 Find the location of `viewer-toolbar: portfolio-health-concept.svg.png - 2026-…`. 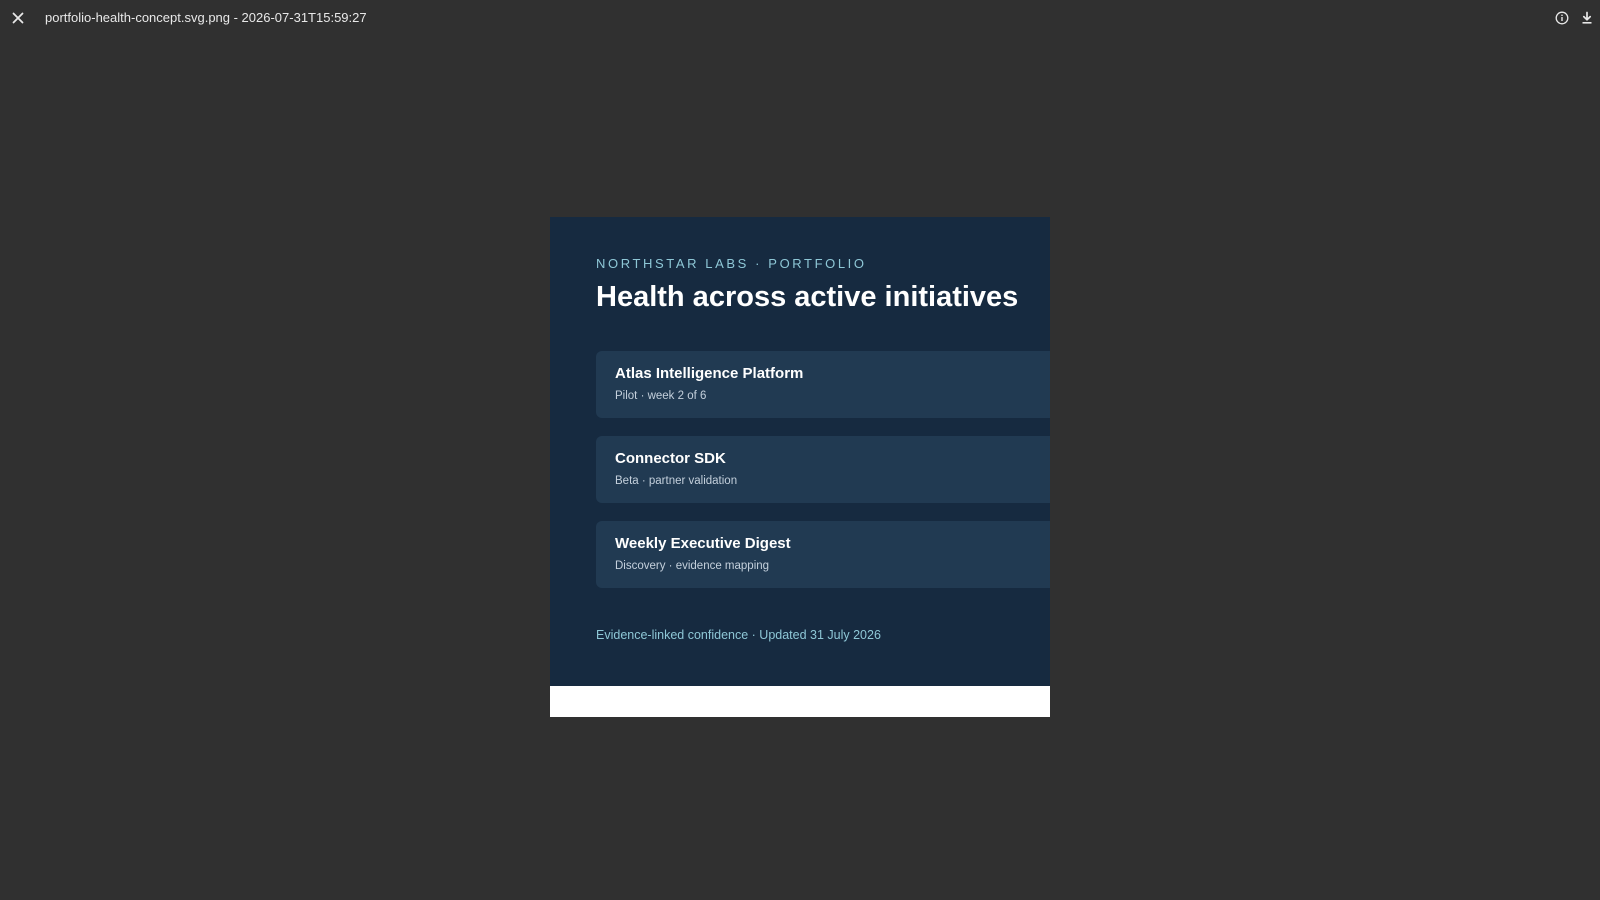

viewer-toolbar: portfolio-health-concept.svg.png - 2026-… is located at coordinates (800, 18).